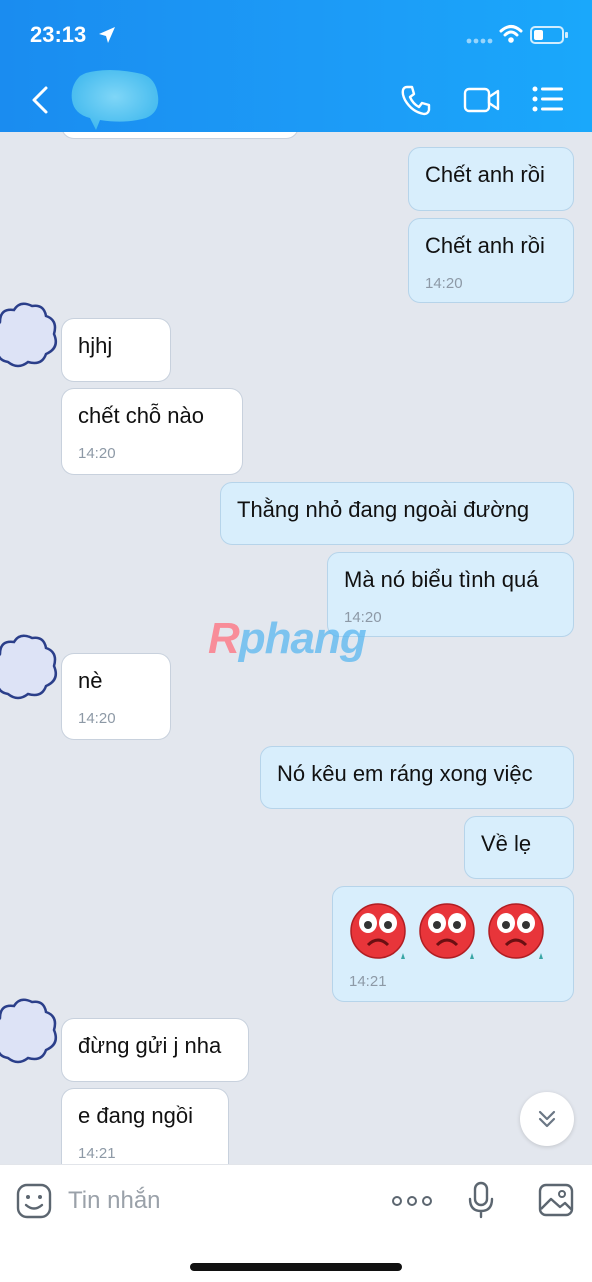  What do you see at coordinates (141, 415) in the screenshot?
I see `message-text: chết chỗ nào` at bounding box center [141, 415].